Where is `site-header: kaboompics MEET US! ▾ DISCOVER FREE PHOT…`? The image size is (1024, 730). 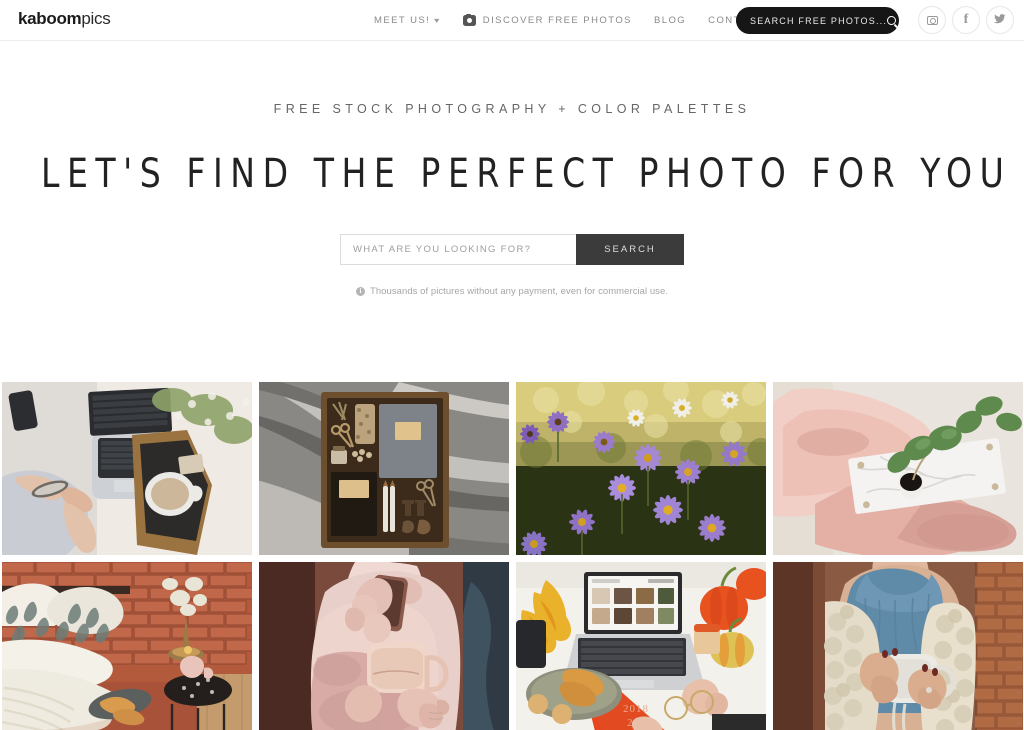
site-header: kaboompics MEET US! ▾ DISCOVER FREE PHOT… is located at coordinates (512, 20).